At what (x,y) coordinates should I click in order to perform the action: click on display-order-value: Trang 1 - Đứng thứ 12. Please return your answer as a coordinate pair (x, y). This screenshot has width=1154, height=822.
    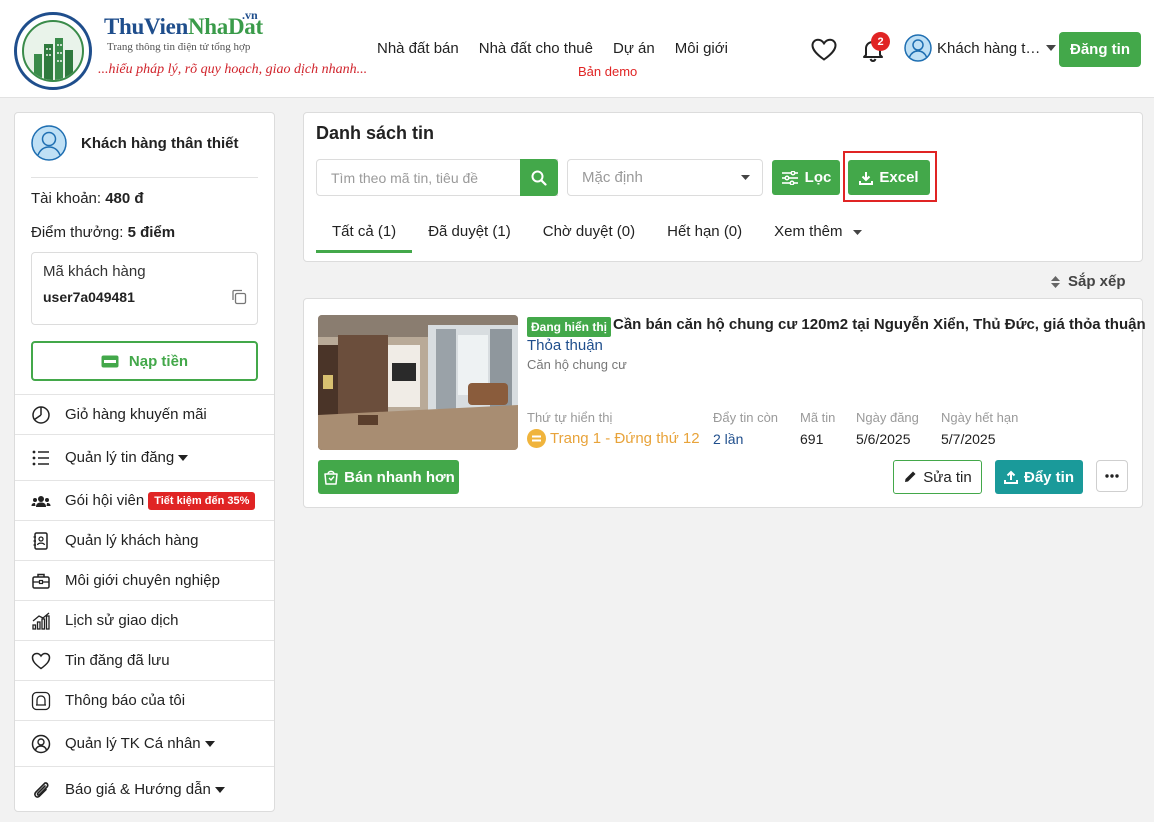
    Looking at the image, I should click on (613, 438).